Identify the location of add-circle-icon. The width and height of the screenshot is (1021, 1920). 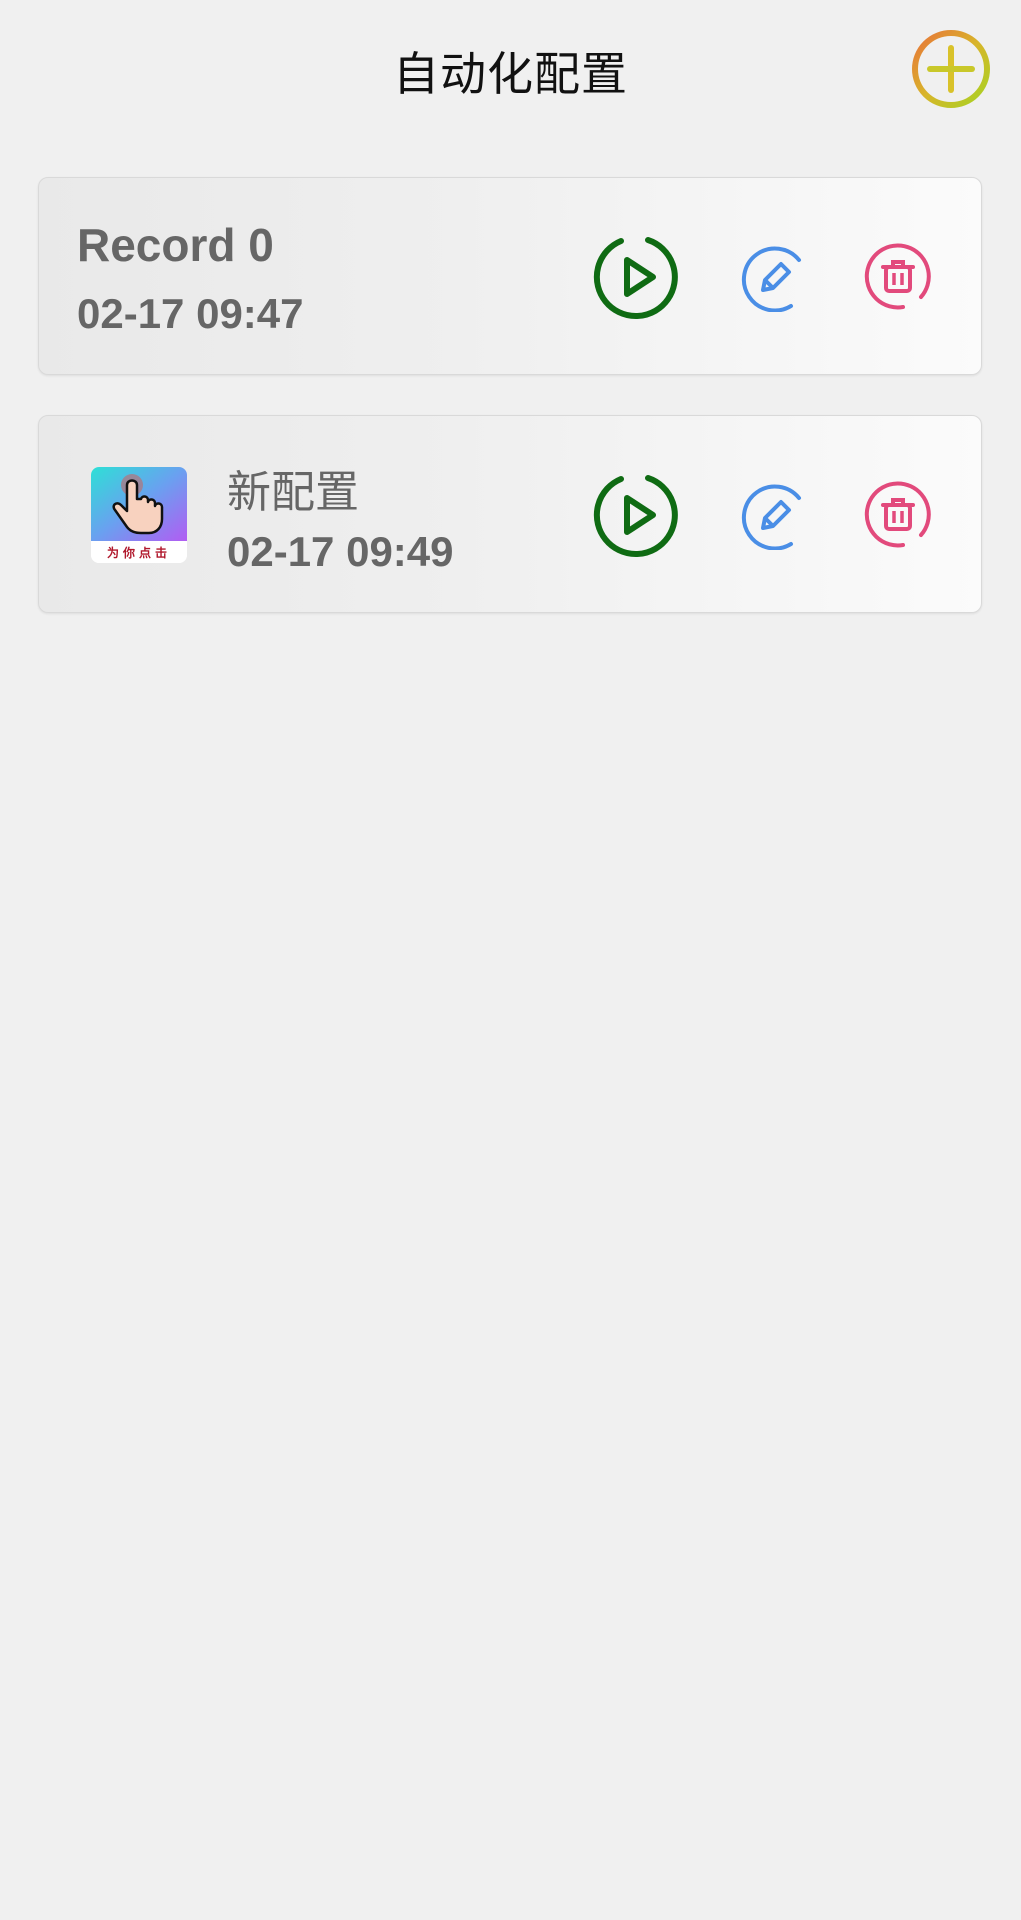
(951, 69).